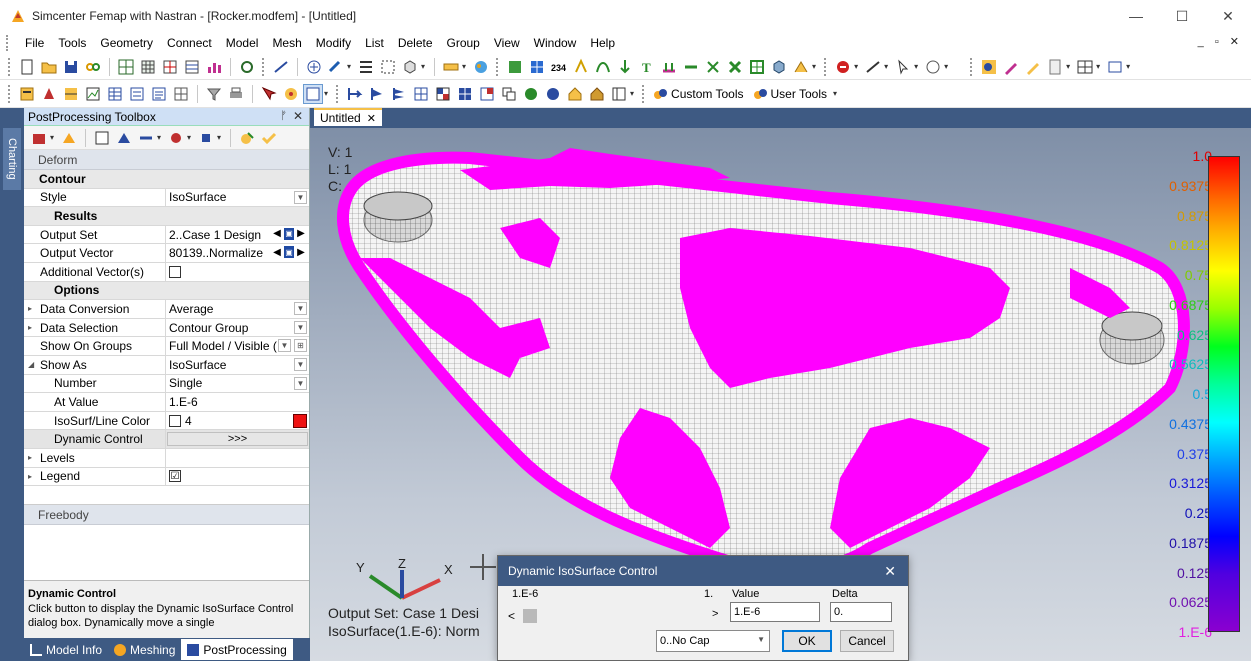  Describe the element at coordinates (1228, 16) in the screenshot. I see `close-button: ✕` at that location.